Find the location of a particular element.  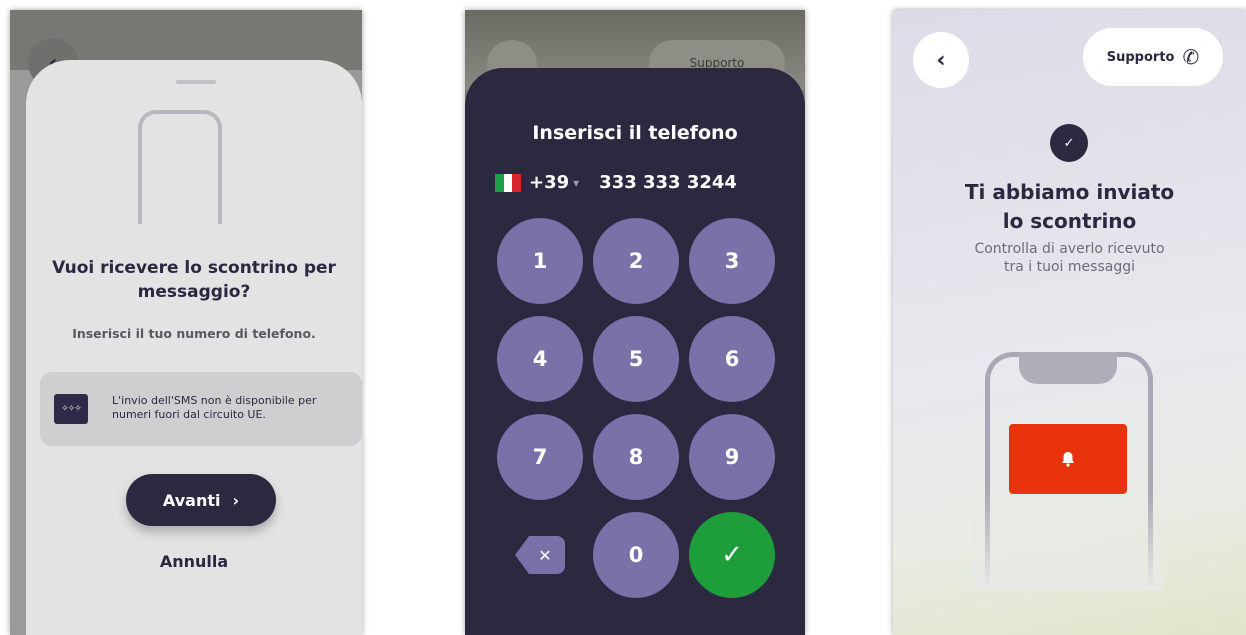

check-circle-icon: ✓ is located at coordinates (1069, 143).